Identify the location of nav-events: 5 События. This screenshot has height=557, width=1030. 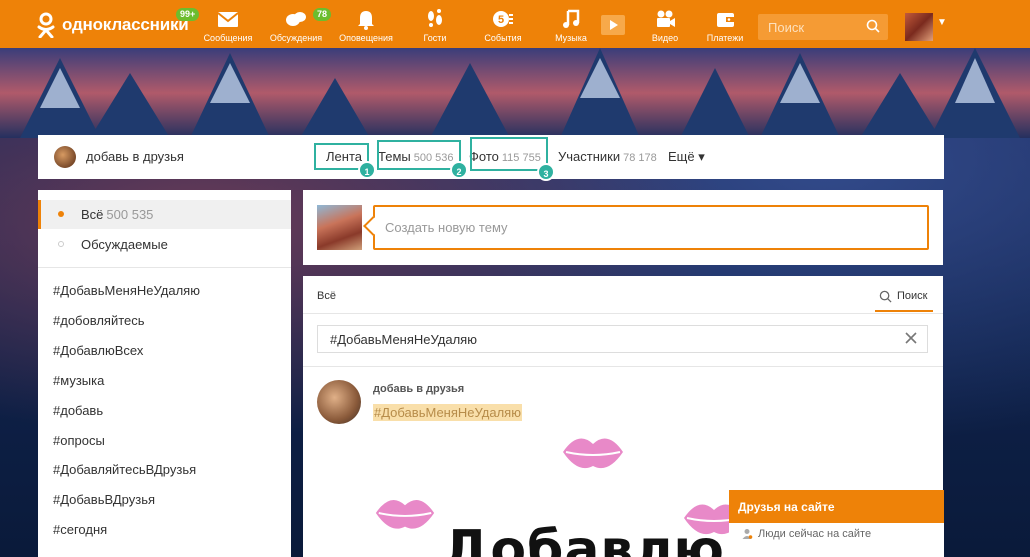
(503, 27).